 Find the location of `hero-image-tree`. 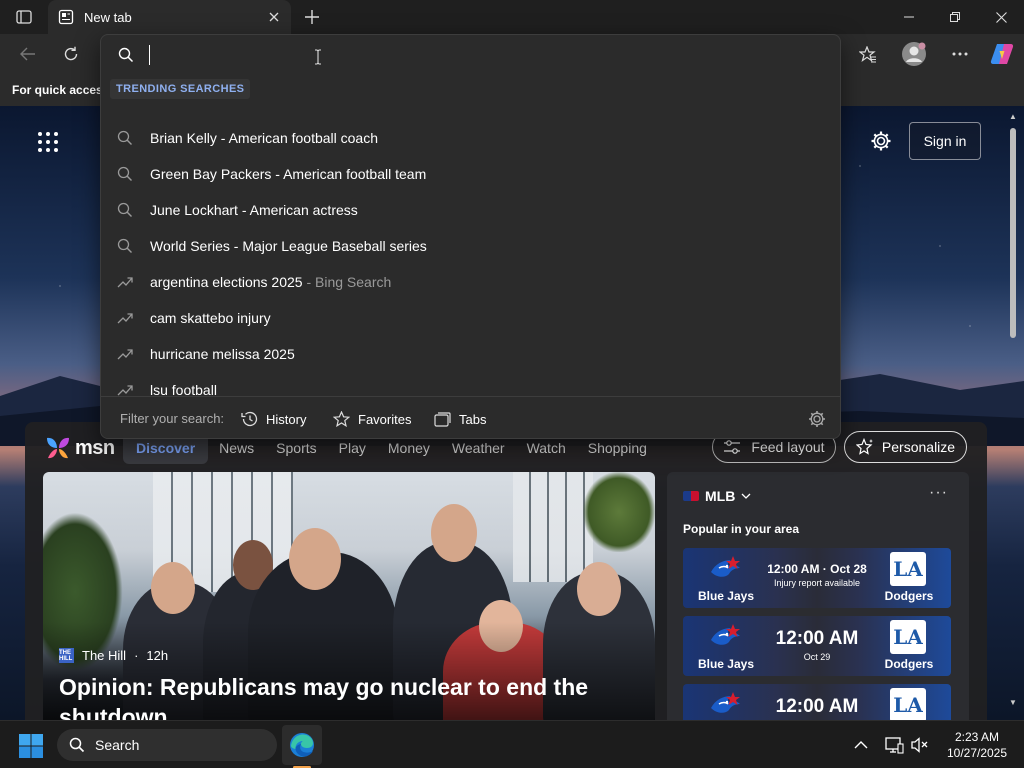

hero-image-tree is located at coordinates (619, 512).